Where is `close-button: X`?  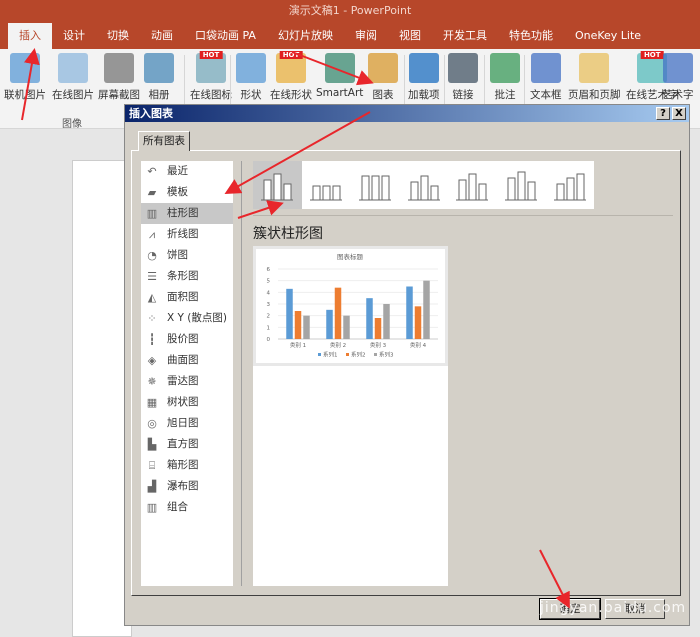 close-button: X is located at coordinates (679, 113).